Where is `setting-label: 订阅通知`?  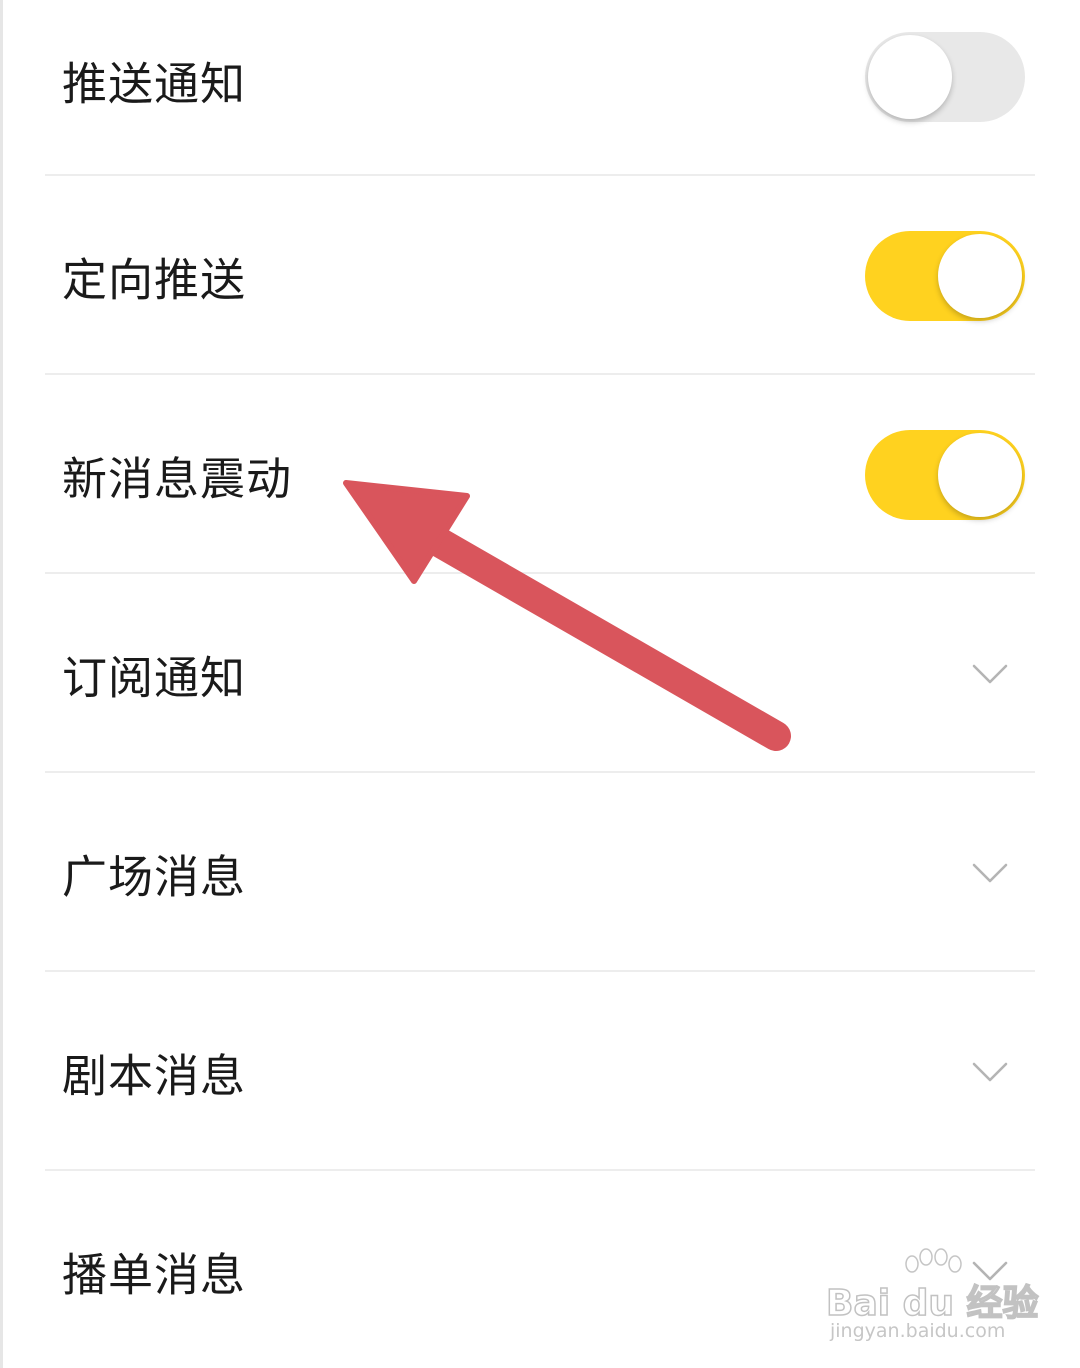 setting-label: 订阅通知 is located at coordinates (154, 677).